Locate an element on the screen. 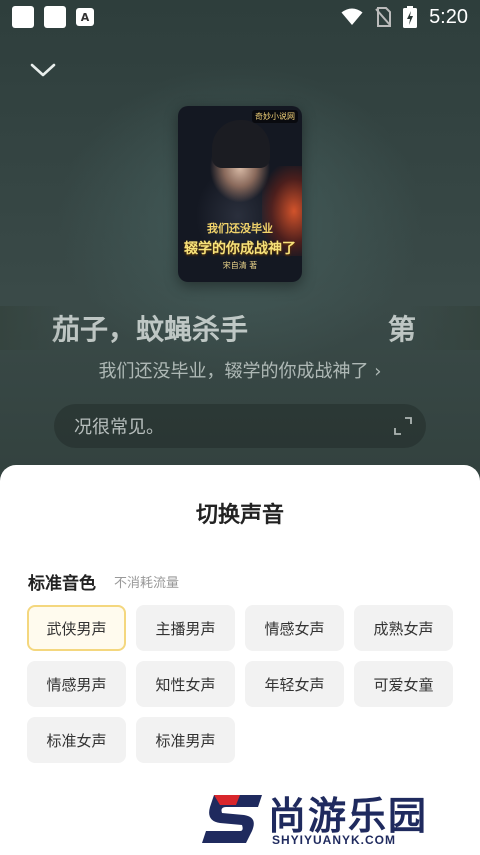  cover-badge: 奇妙小说网 is located at coordinates (275, 116).